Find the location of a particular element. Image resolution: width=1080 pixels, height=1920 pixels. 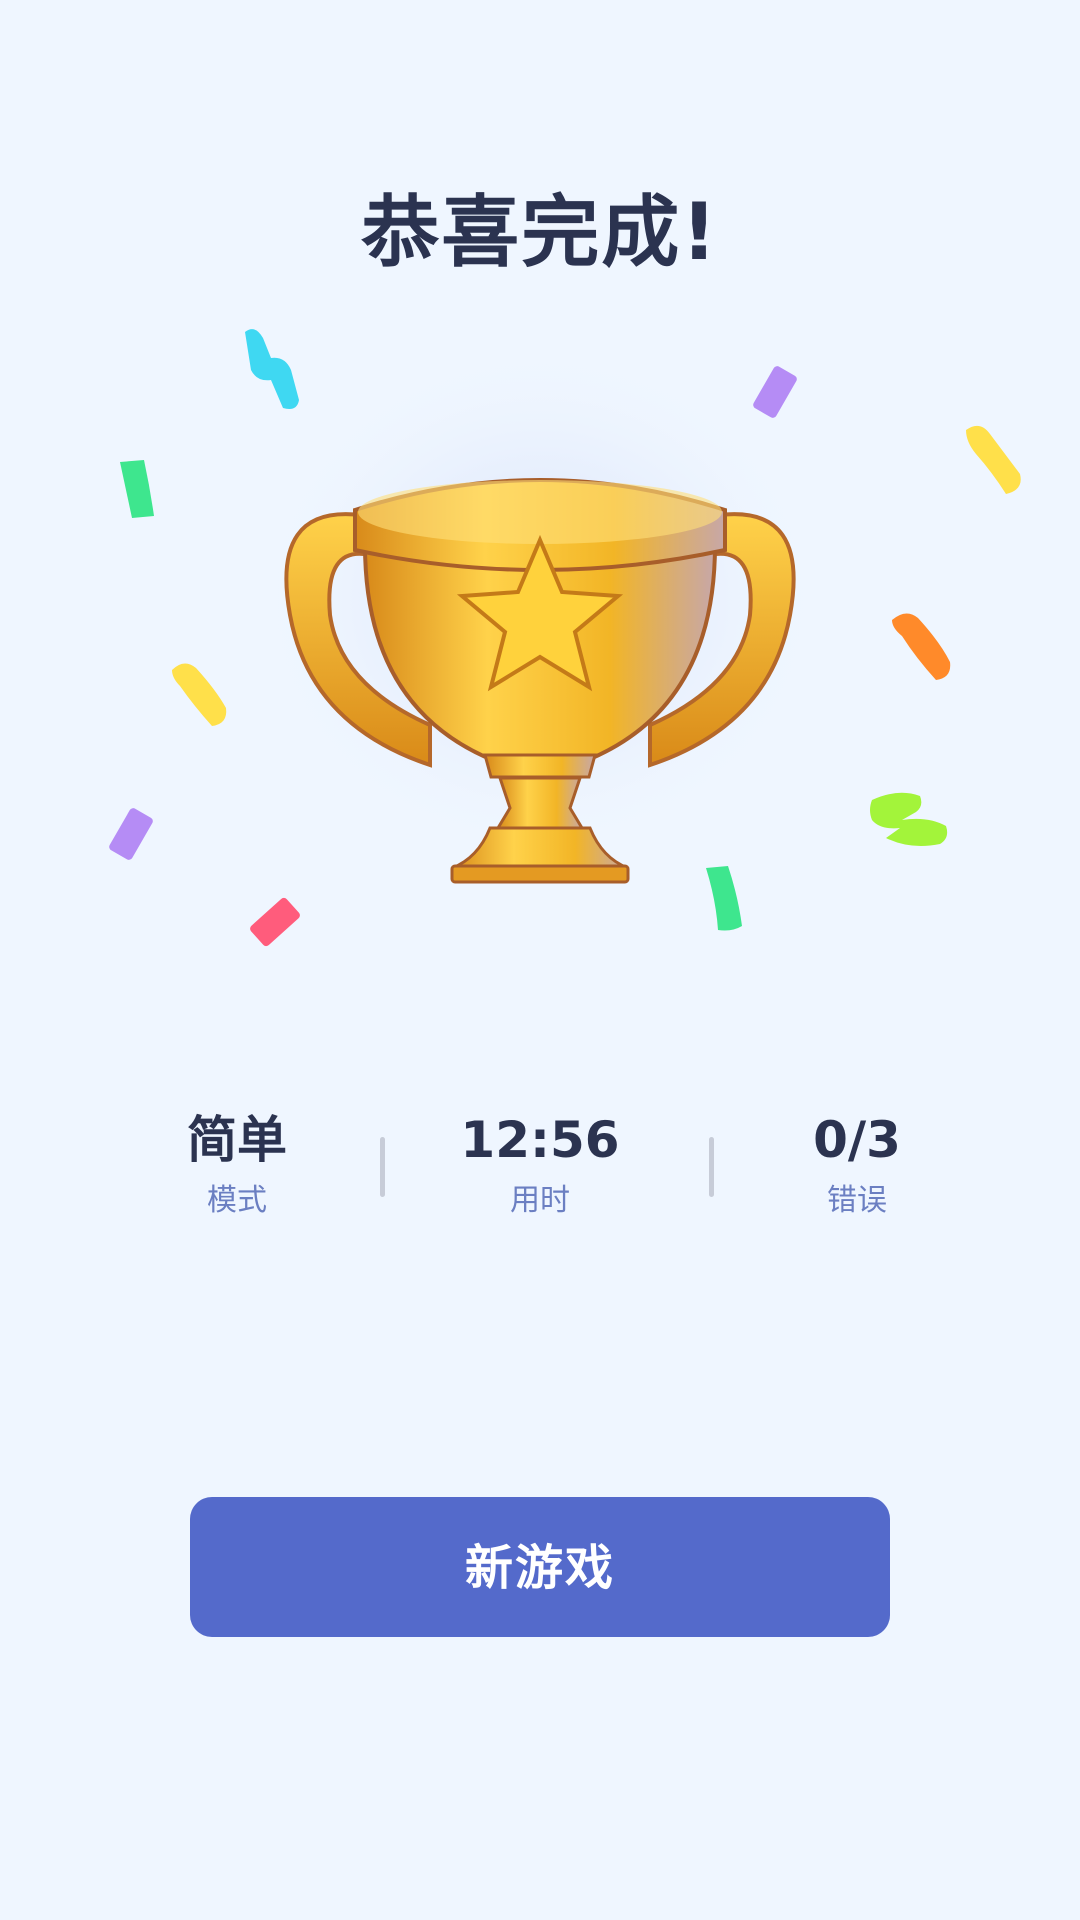

stat-time: 12:56 用时 is located at coordinates (540, 1163).